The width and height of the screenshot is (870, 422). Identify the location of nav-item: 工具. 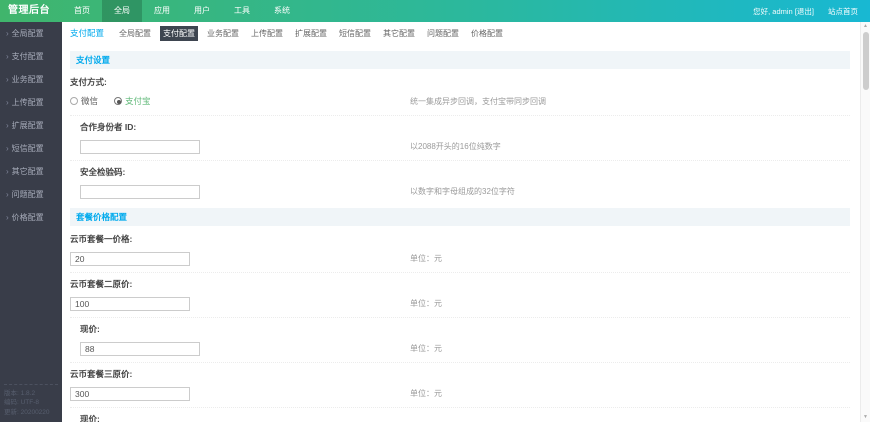
(242, 11).